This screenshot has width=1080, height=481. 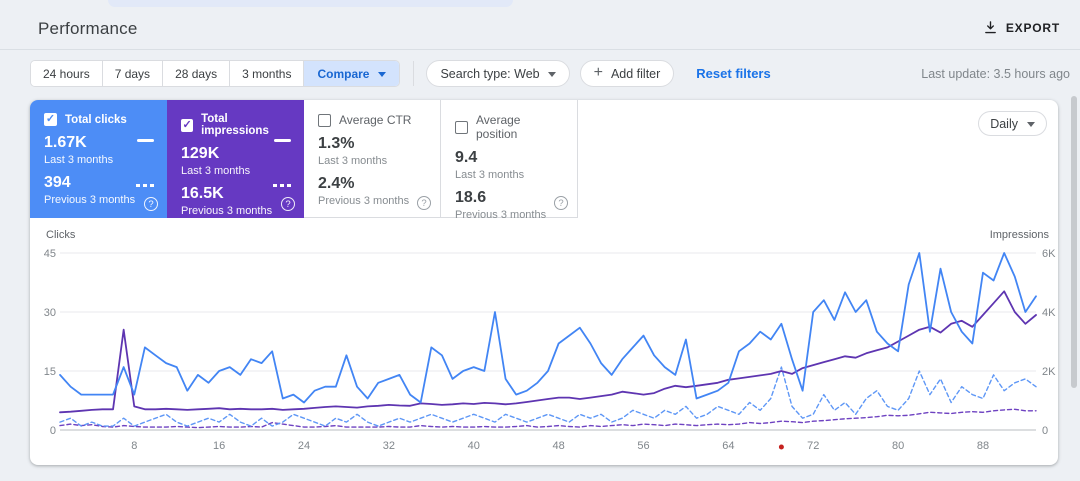 I want to click on range-28-days-button: 28 days, so click(x=197, y=73).